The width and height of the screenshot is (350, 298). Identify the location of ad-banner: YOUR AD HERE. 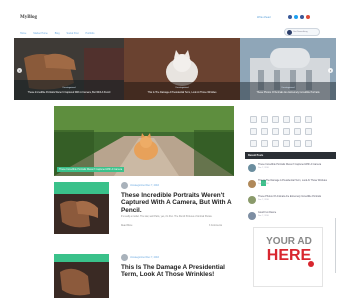
(288, 257).